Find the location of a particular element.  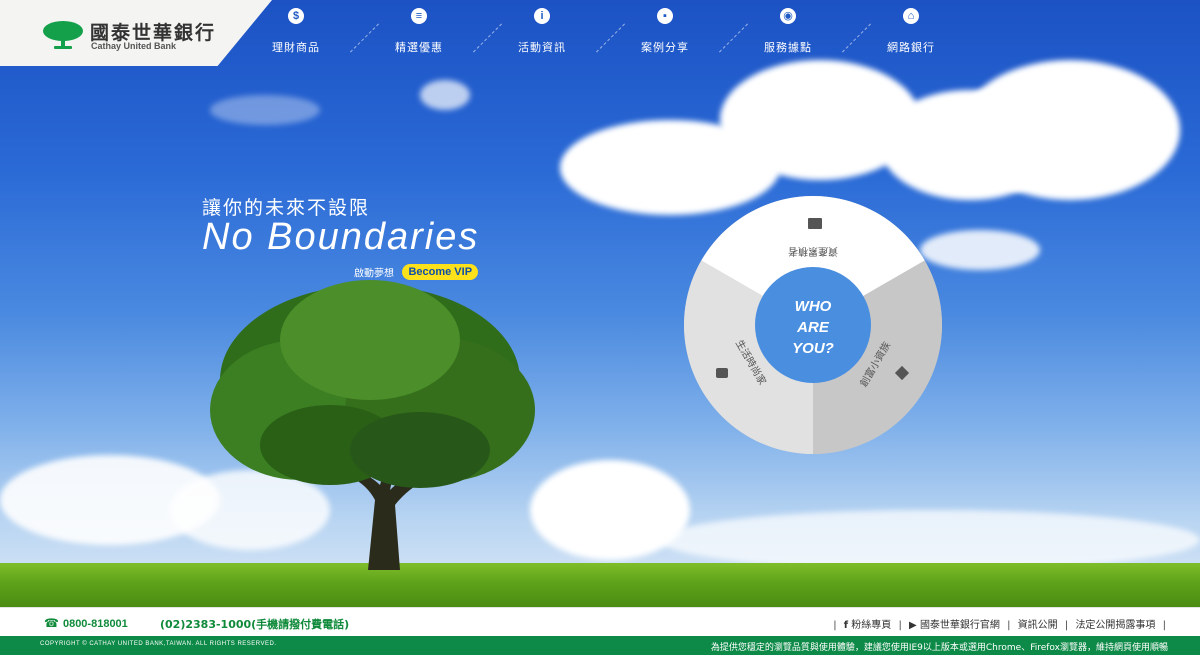

wheel-center-line-1: WHO is located at coordinates (813, 306).